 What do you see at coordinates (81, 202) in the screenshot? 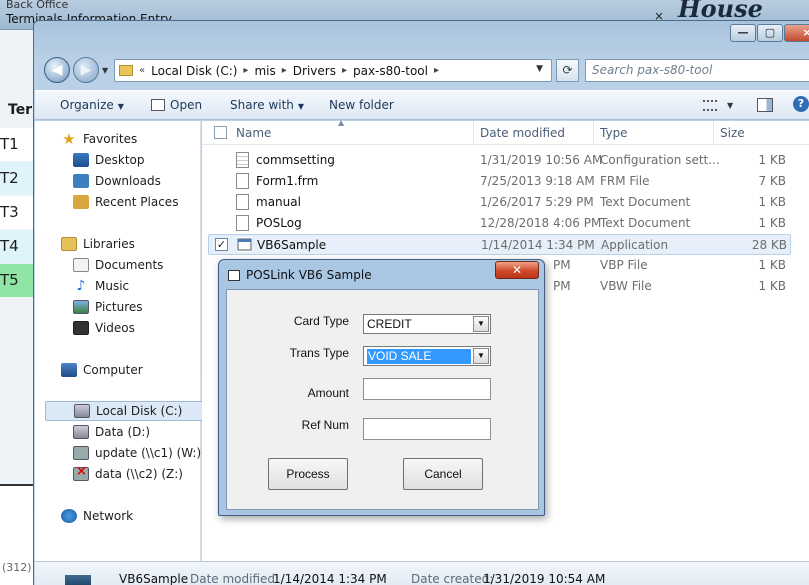
I see `recent-places-icon` at bounding box center [81, 202].